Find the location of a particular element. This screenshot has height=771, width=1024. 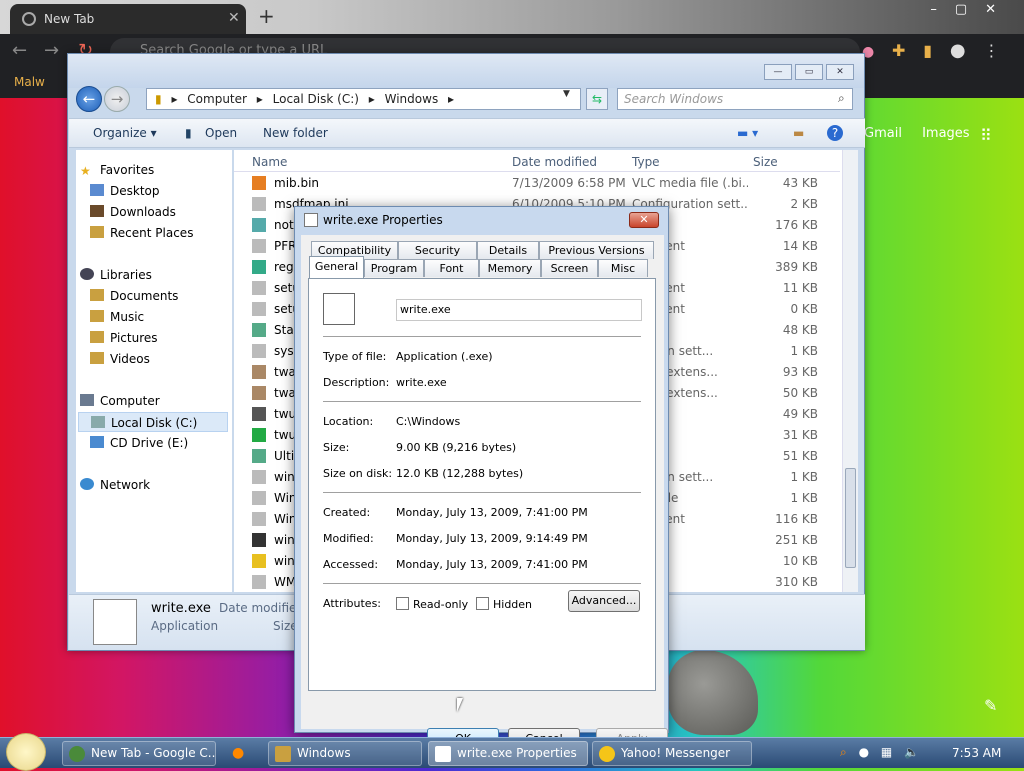

nav-desktop: Desktop is located at coordinates (165, 191).